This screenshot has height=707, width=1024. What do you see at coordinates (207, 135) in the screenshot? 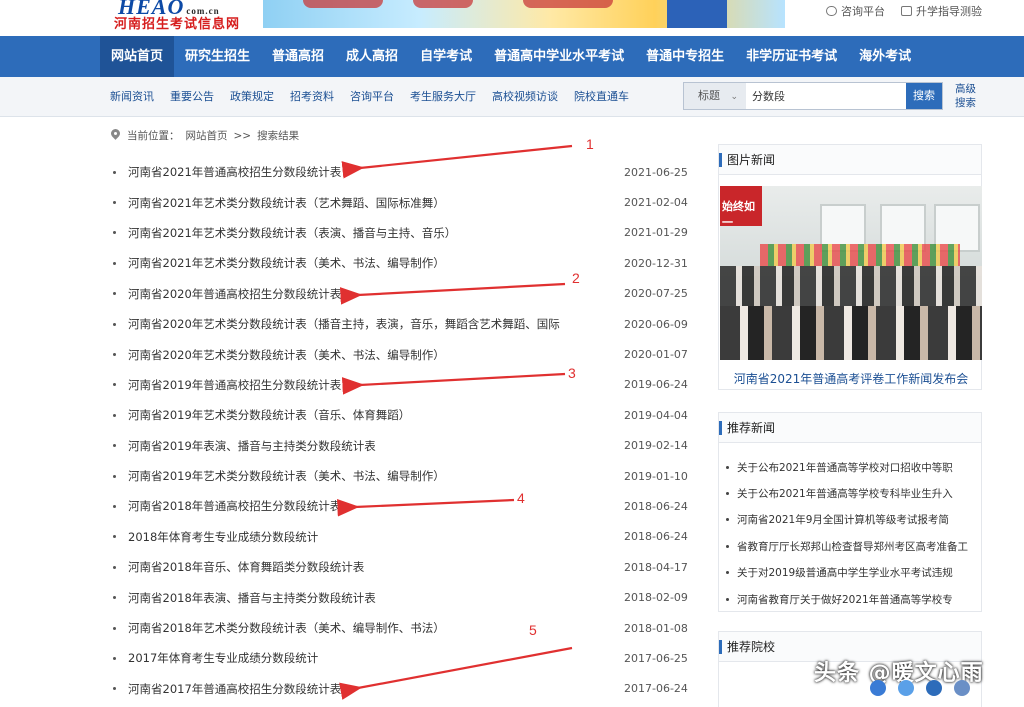
I see `breadcrumb-home: 网站首页` at bounding box center [207, 135].